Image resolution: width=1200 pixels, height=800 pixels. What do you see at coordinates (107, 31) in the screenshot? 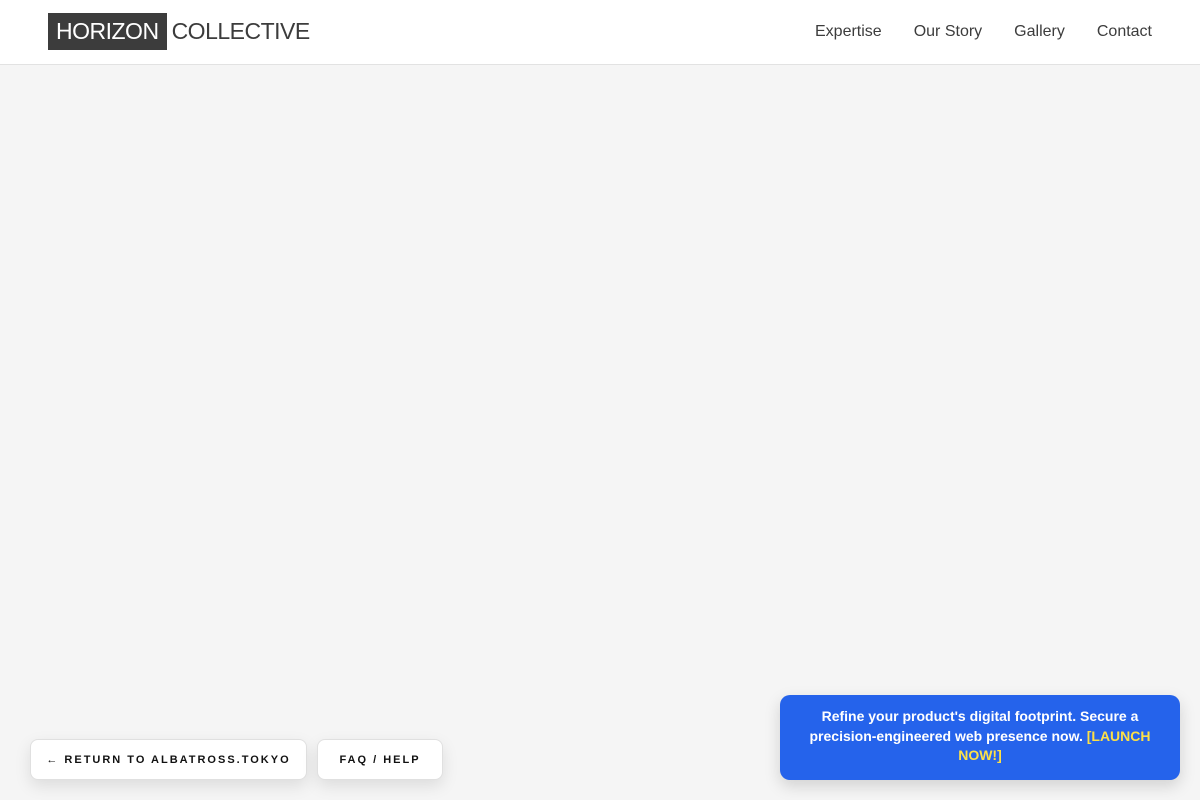
I see `logo-highlight: HORIZON` at bounding box center [107, 31].